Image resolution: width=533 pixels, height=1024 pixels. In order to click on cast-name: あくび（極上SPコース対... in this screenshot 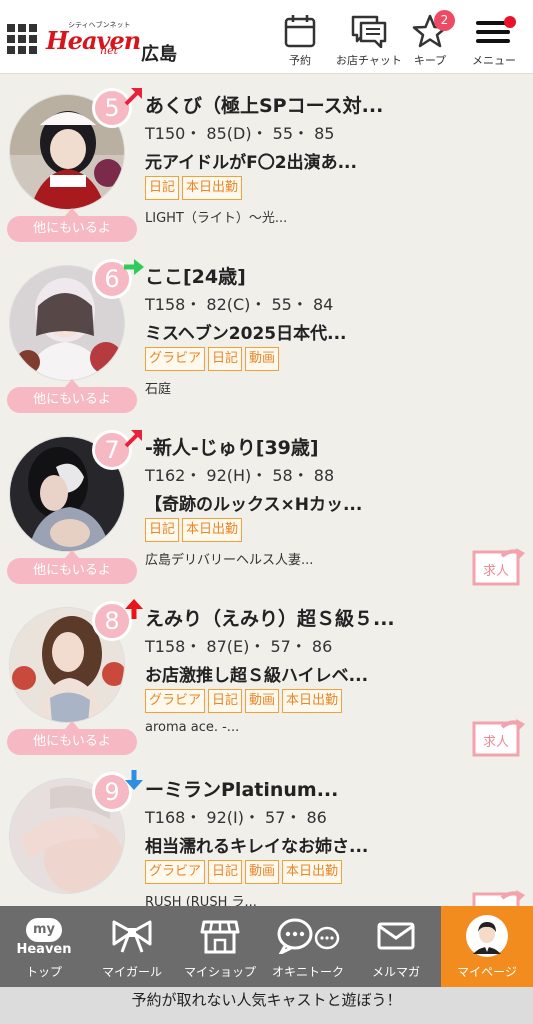, I will do `click(335, 104)`.